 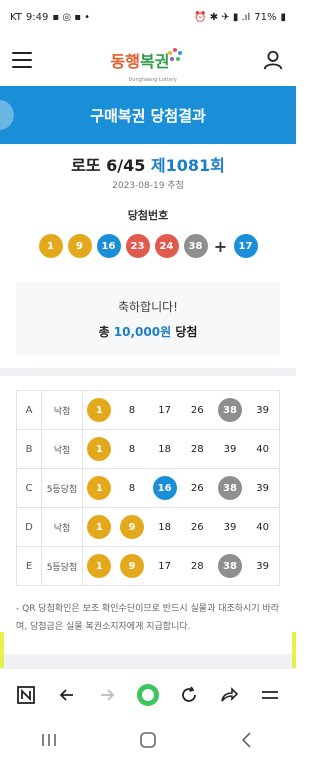 I want to click on forward-icon, so click(x=107, y=695).